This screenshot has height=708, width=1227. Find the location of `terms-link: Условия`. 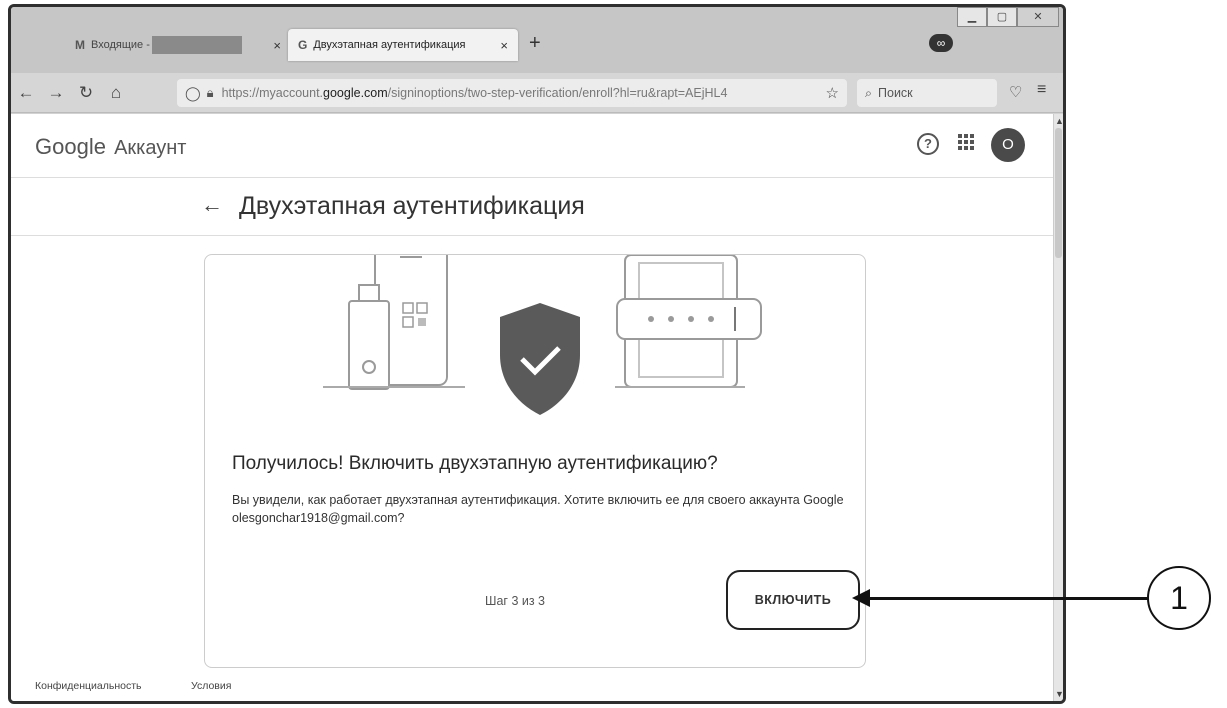

terms-link: Условия is located at coordinates (211, 686).